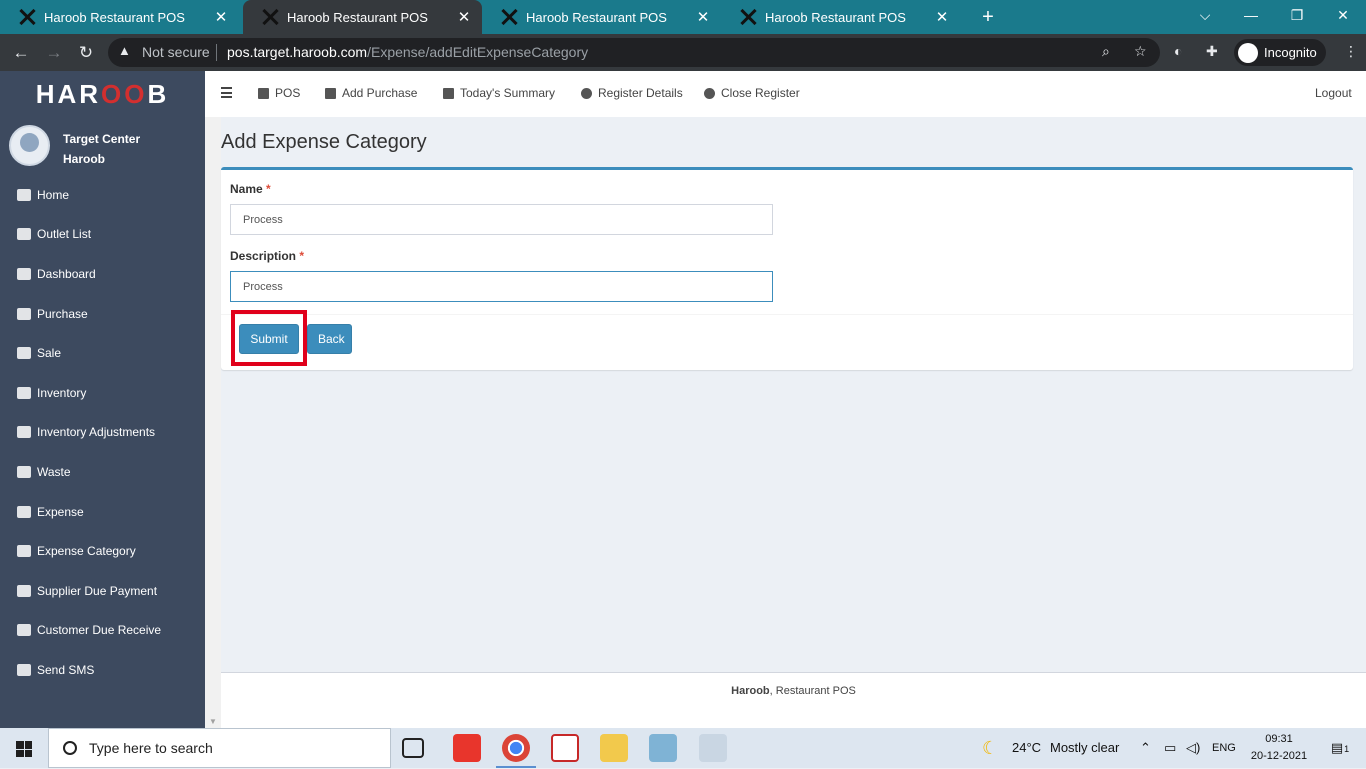 The image size is (1366, 769). Describe the element at coordinates (713, 748) in the screenshot. I see `snipping-tool-app-icon` at that location.